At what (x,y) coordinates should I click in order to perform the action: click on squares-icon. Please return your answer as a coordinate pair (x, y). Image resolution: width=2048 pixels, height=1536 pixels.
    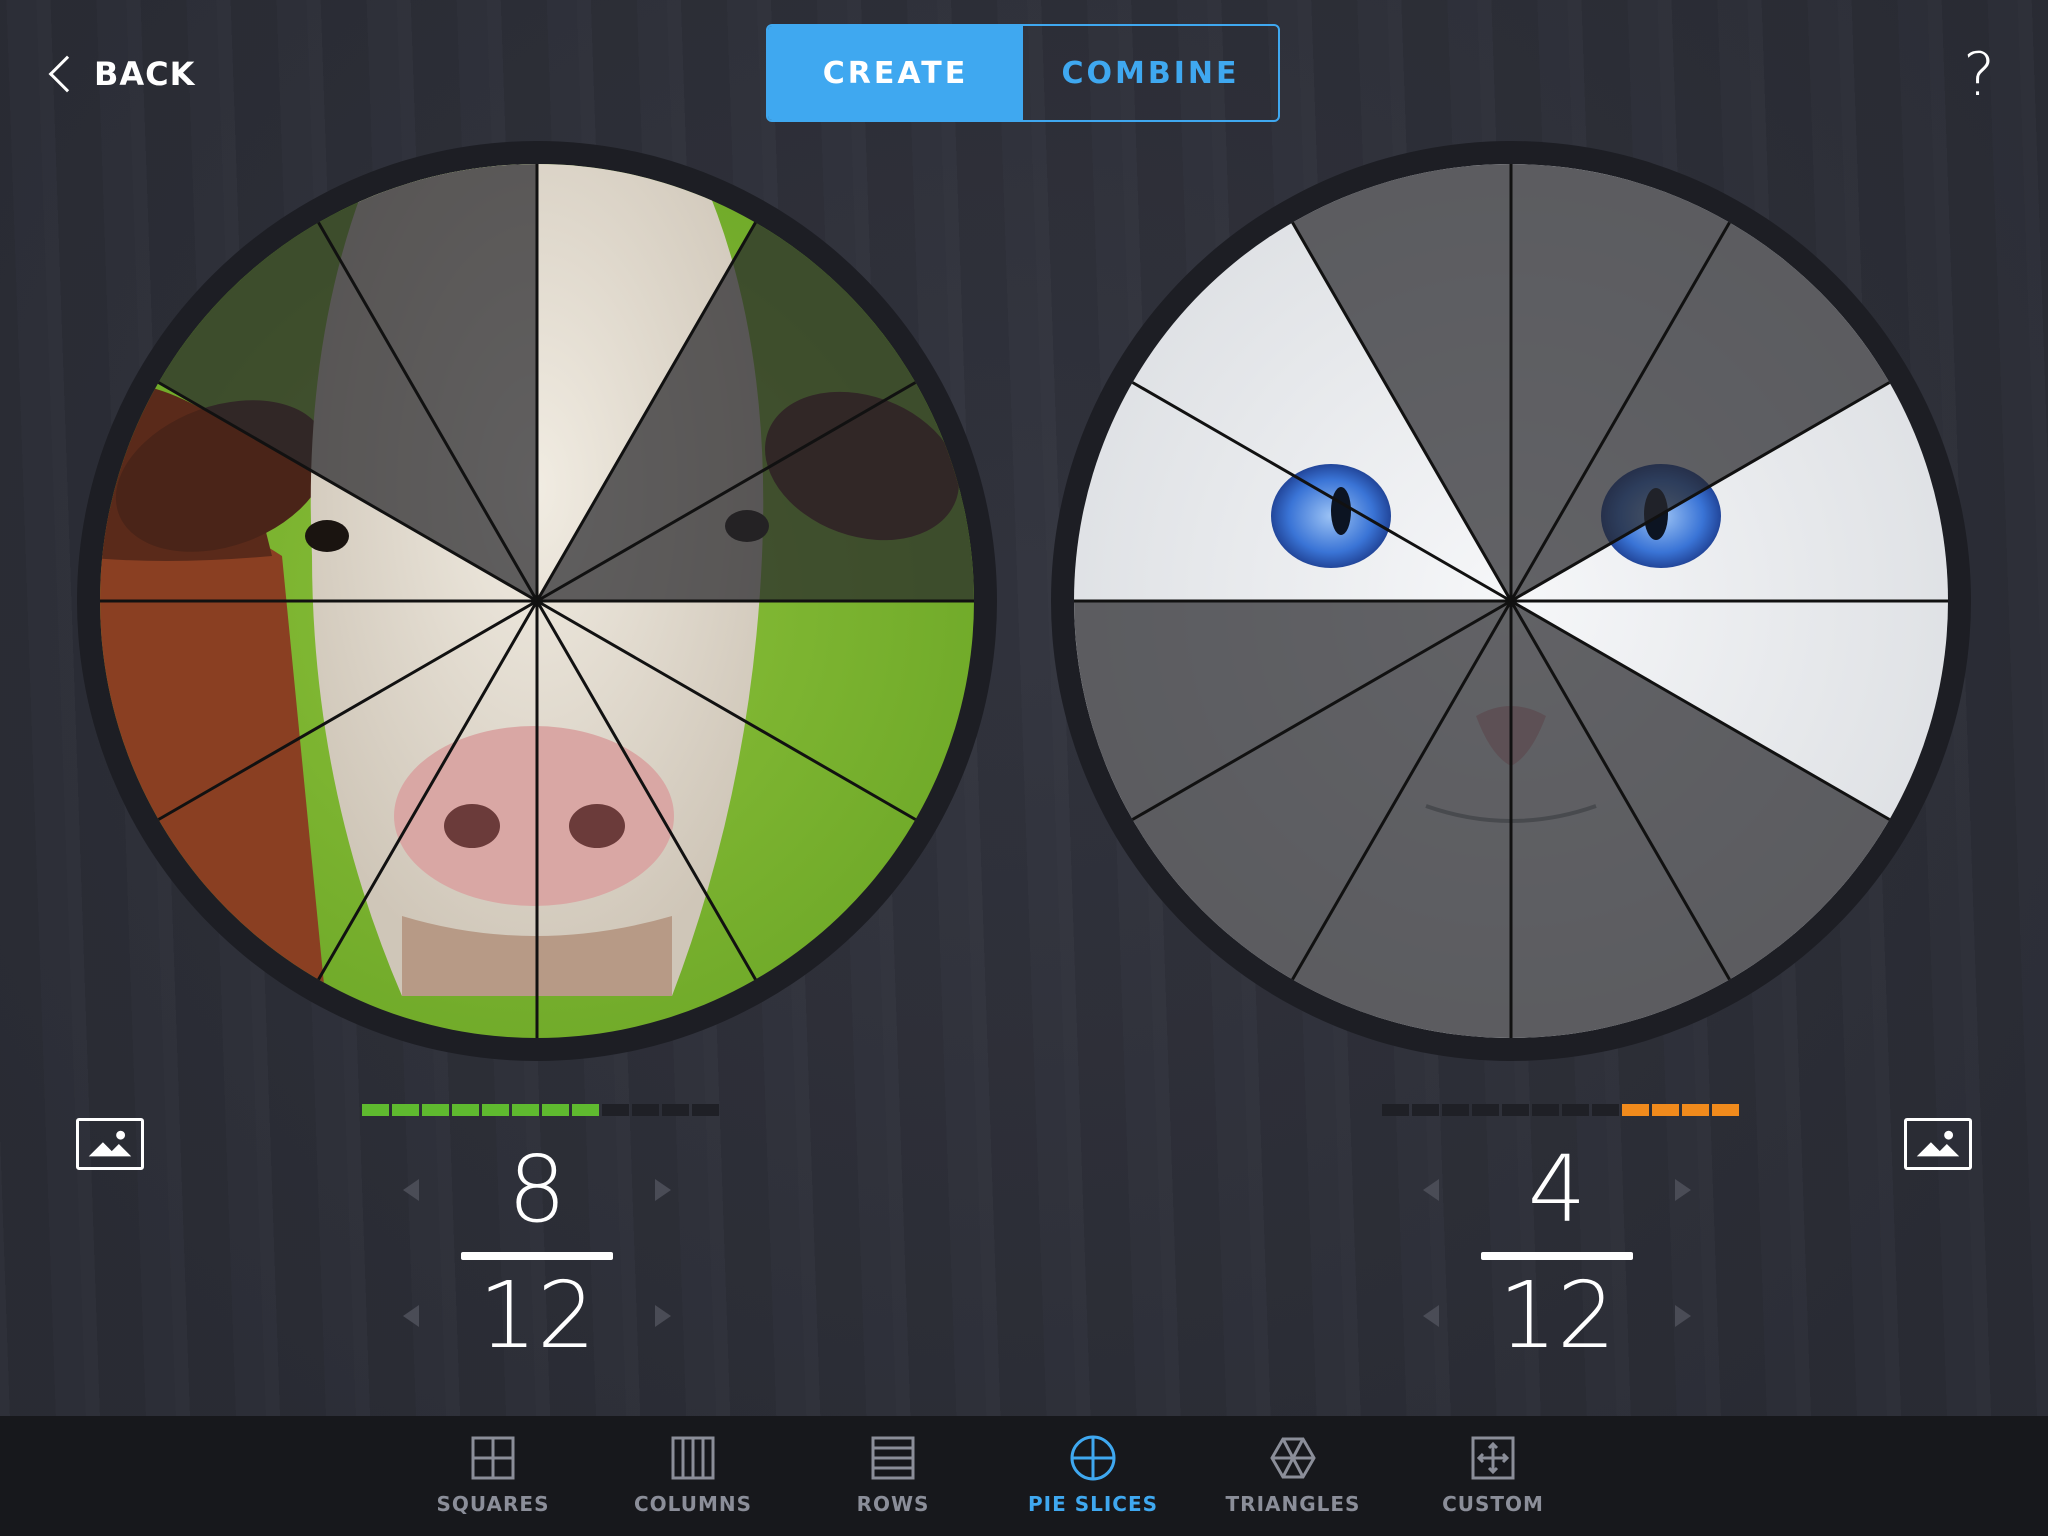
    Looking at the image, I should click on (493, 1458).